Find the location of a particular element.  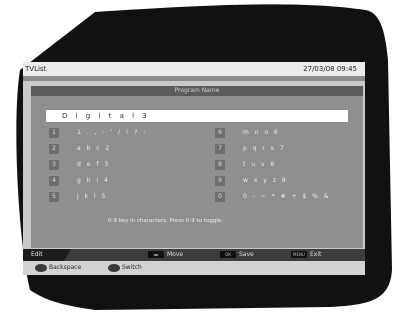

save-label: Save is located at coordinates (246, 254).